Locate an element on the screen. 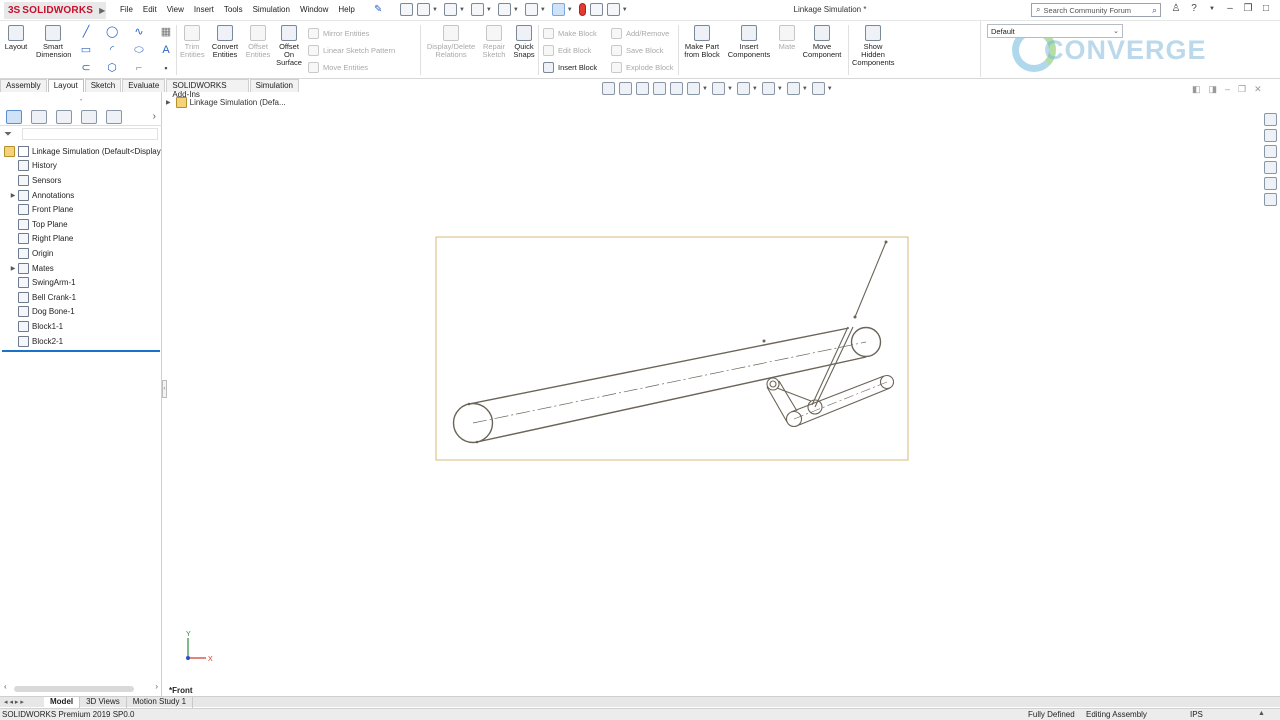  repair-sketch-button: Repair Sketch is located at coordinates (494, 42).